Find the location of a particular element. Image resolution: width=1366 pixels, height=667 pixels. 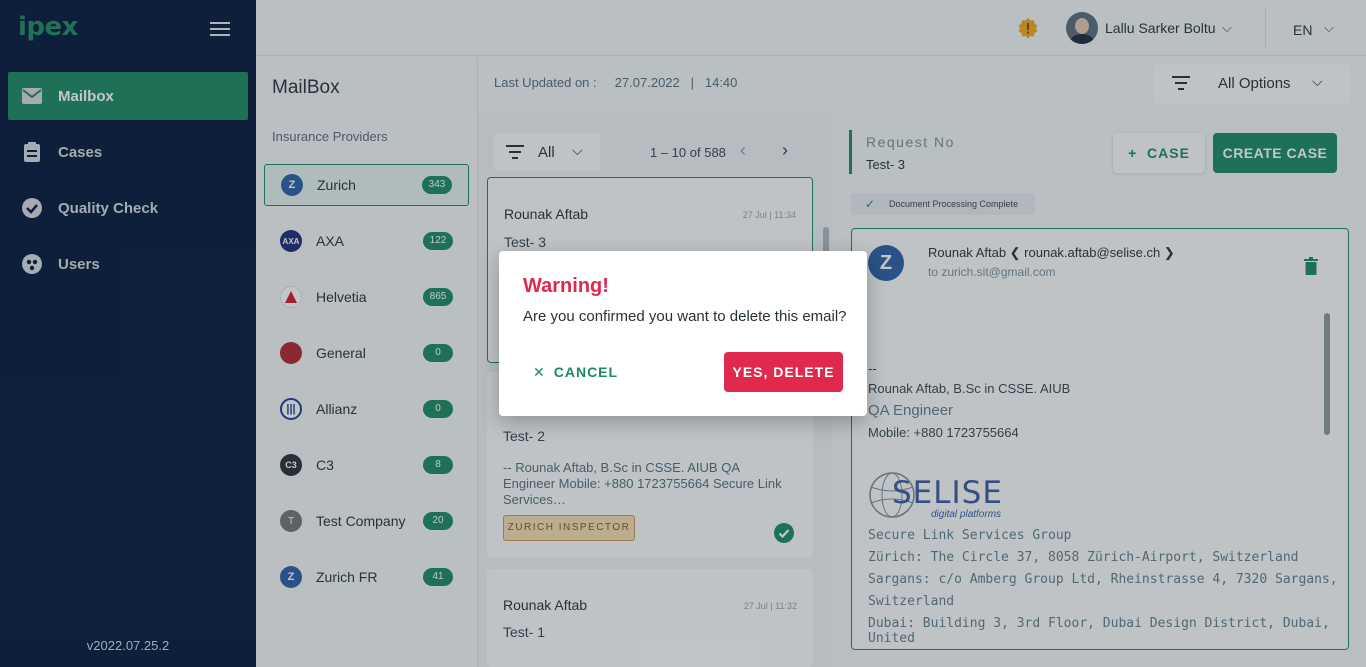

confirm-delete-button: YES, DELETE is located at coordinates (783, 372).